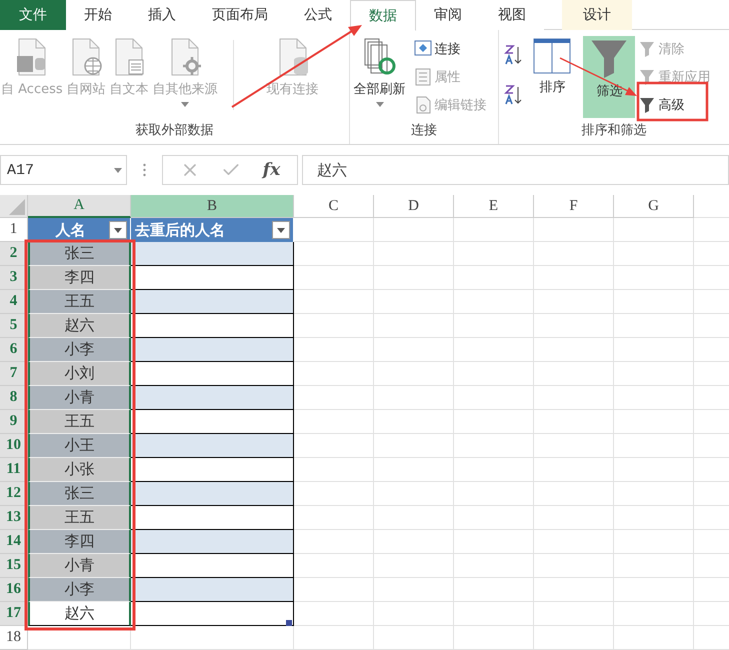 The width and height of the screenshot is (729, 650). What do you see at coordinates (515, 170) in the screenshot?
I see `formula-field: 赵六` at bounding box center [515, 170].